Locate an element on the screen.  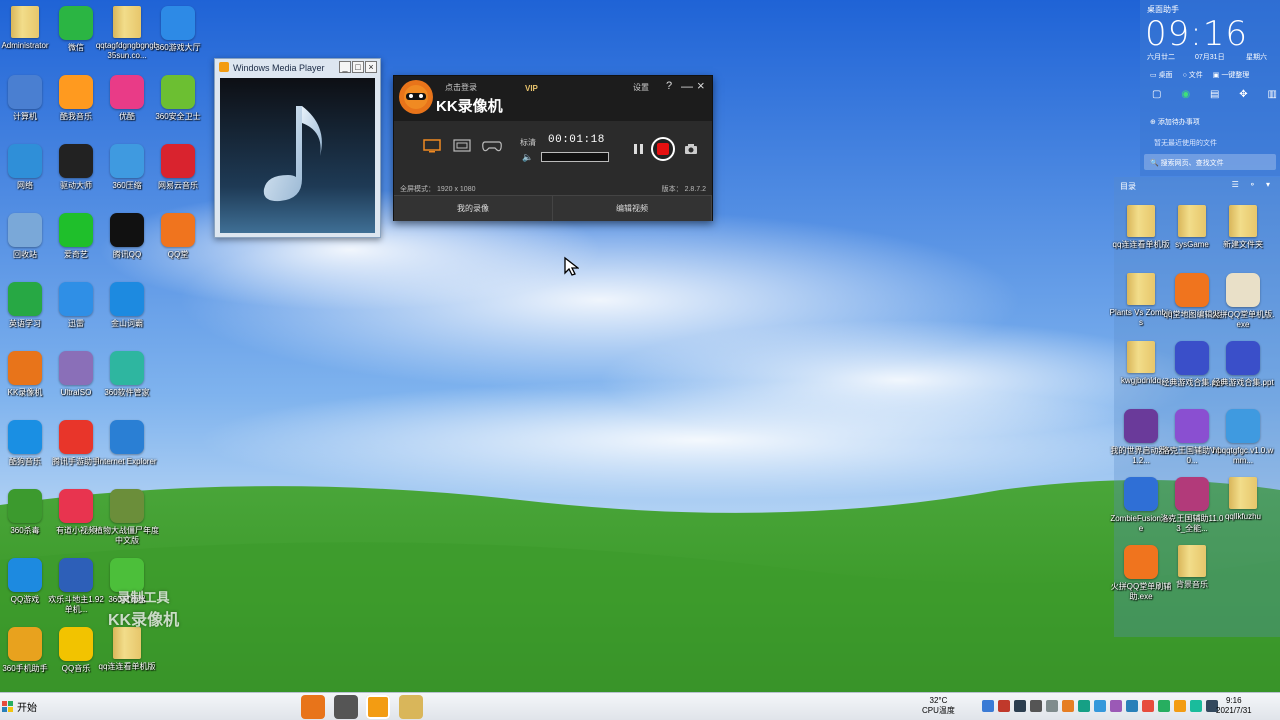
note-icon: ▤ is located at coordinates (1214, 94).